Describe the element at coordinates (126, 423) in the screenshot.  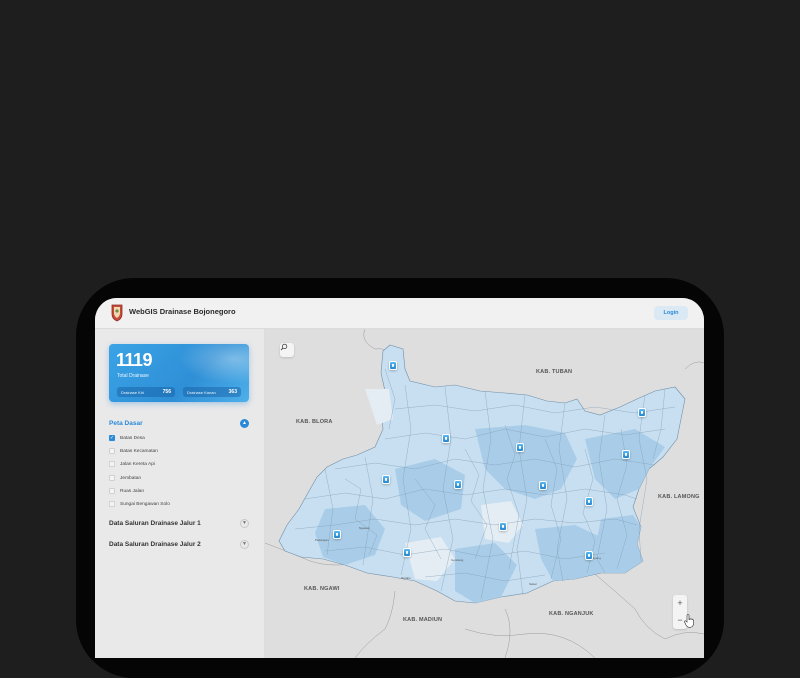
I see `peta-dasar-title: Peta Dasar` at that location.